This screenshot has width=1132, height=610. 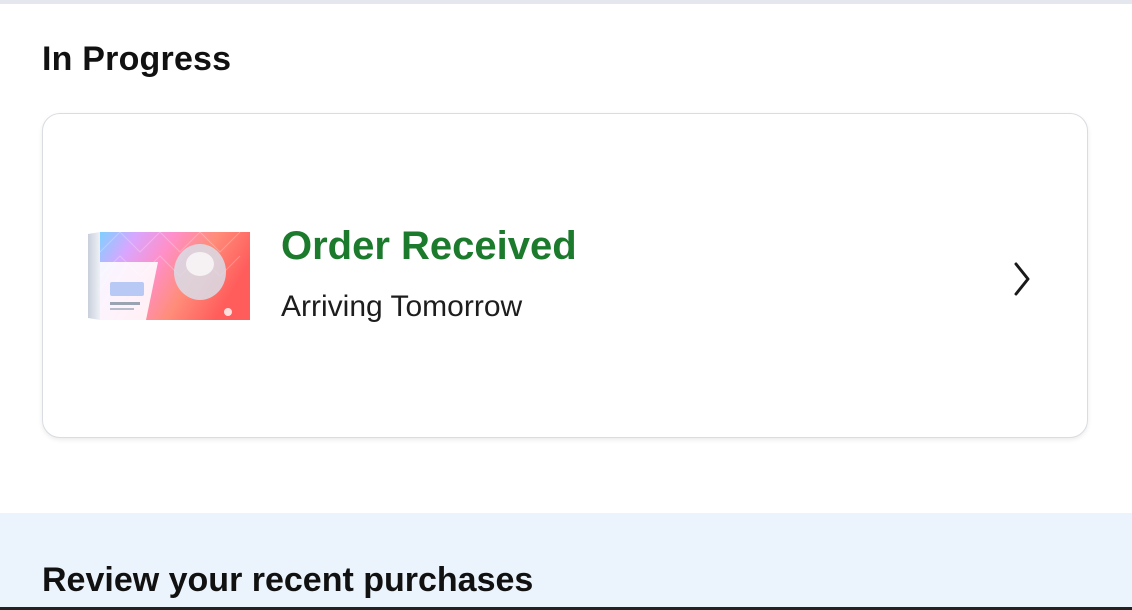 I want to click on delivery-estimate: Arriving Tomorrow, so click(x=402, y=306).